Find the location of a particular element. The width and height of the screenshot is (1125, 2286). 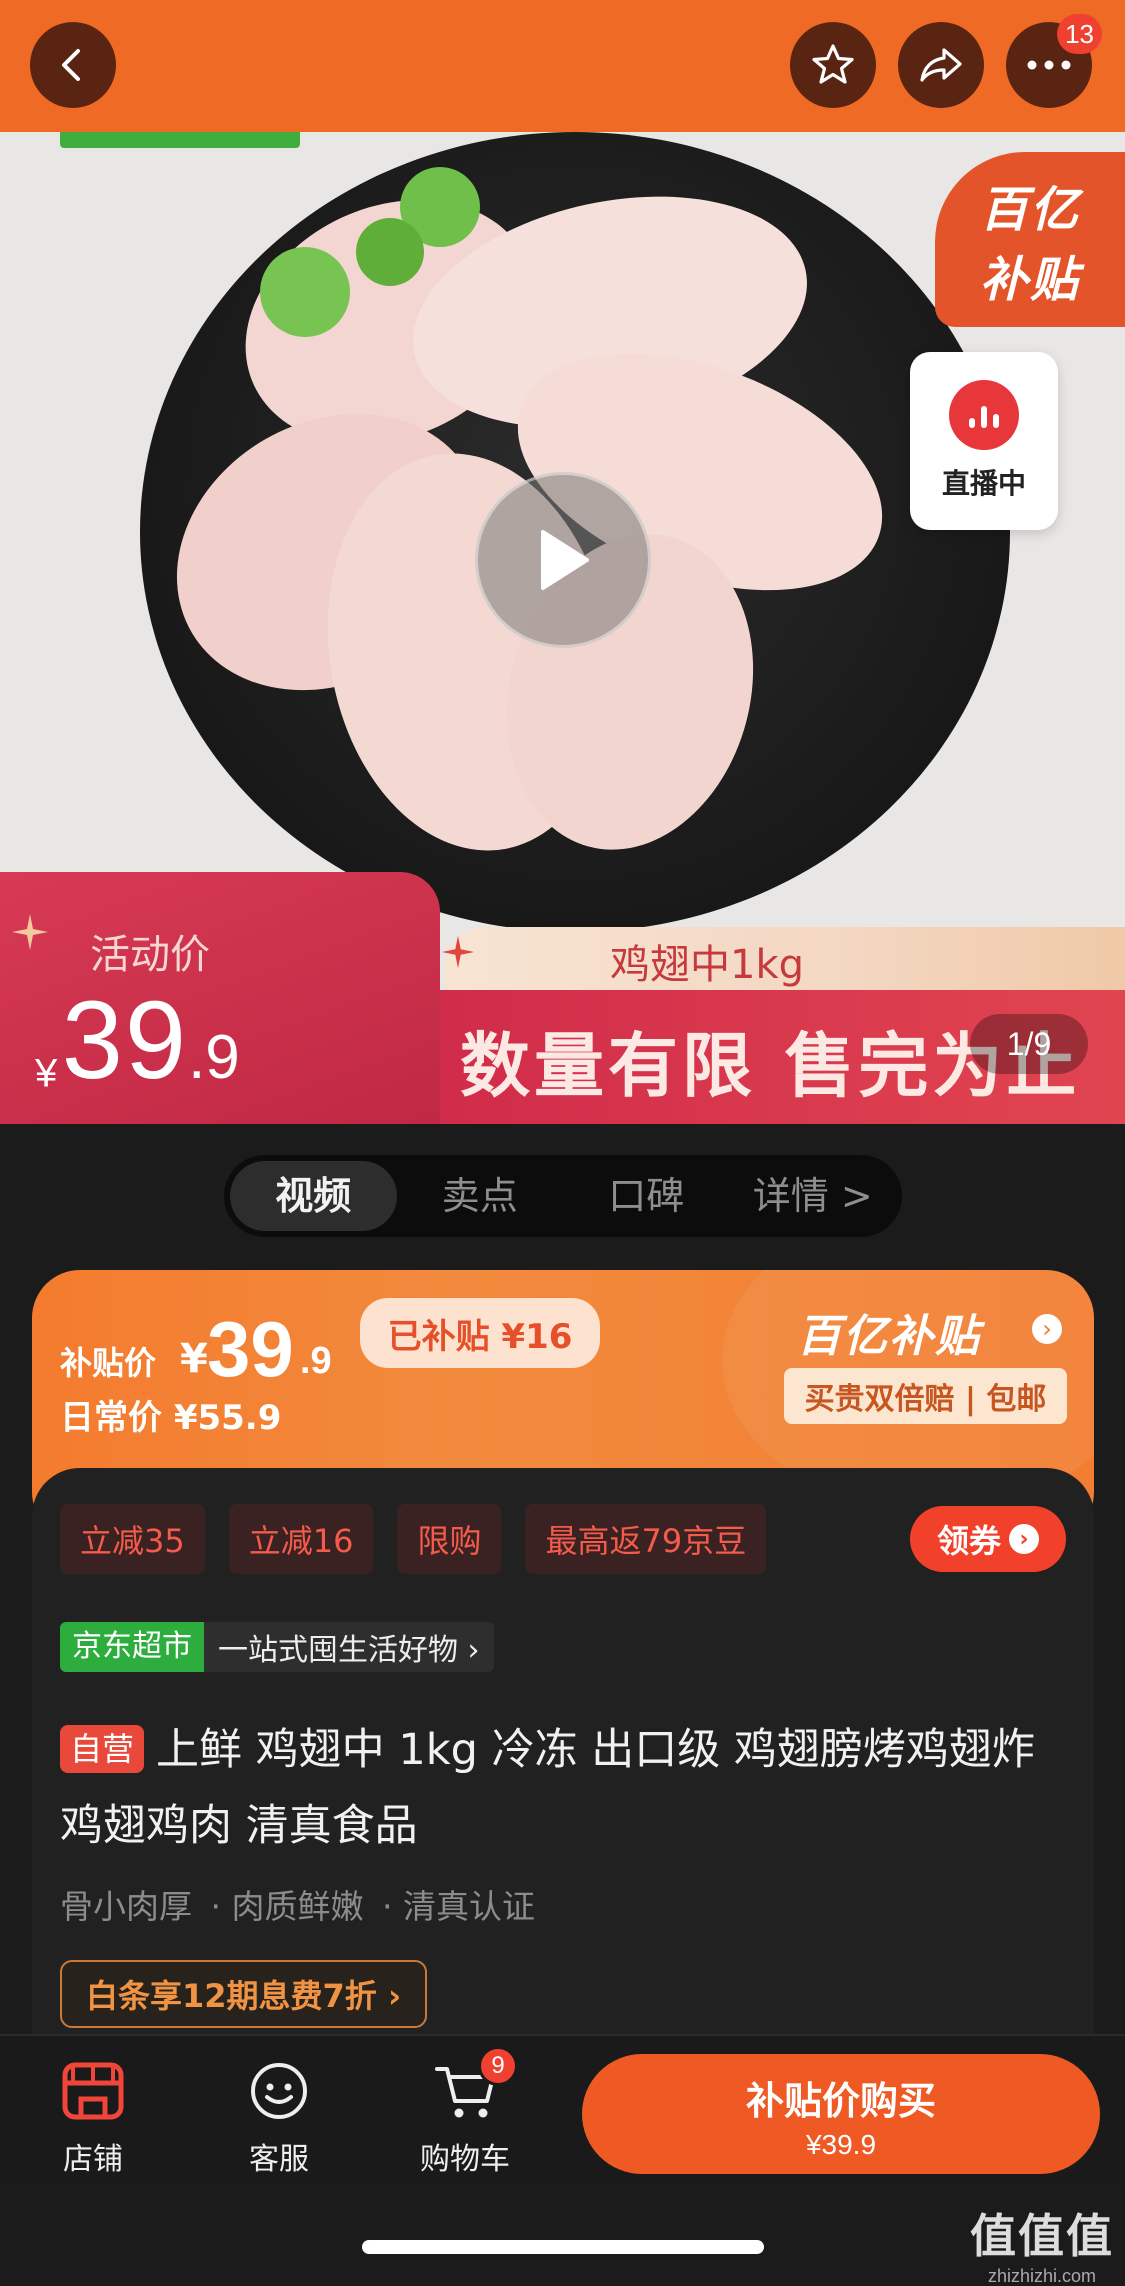

sparkle-icon is located at coordinates (30, 932).